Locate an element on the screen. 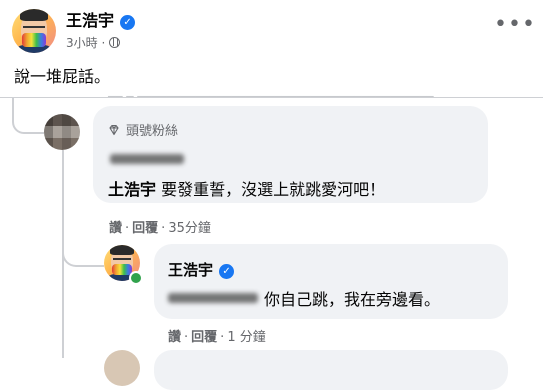 This screenshot has height=390, width=543. thread-connector is located at coordinates (28, 116).